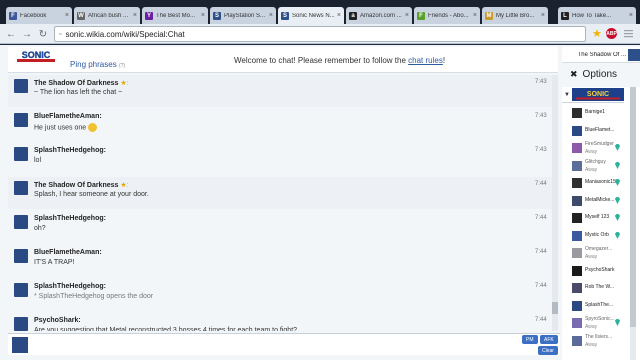 This screenshot has width=640, height=360. Describe the element at coordinates (280, 227) in the screenshot. I see `chat-message: SplashTheHedgehog: oh? 7:44` at that location.